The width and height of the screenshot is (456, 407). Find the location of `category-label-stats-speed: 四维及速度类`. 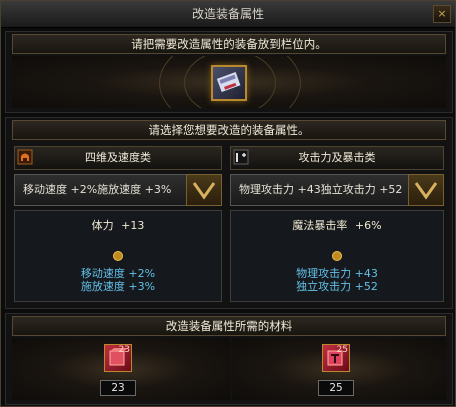

category-label-stats-speed: 四维及速度类 is located at coordinates (118, 157).